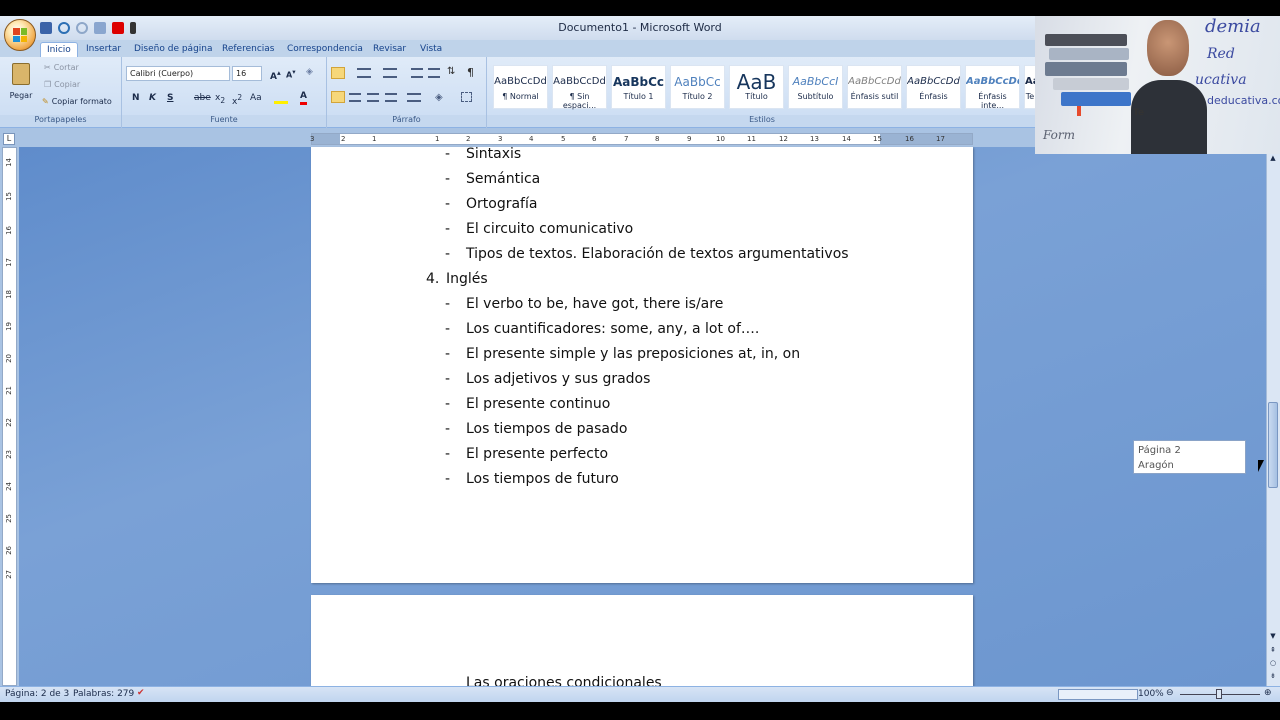  Describe the element at coordinates (59, 50) in the screenshot. I see `tab-inicio: Inicio` at that location.